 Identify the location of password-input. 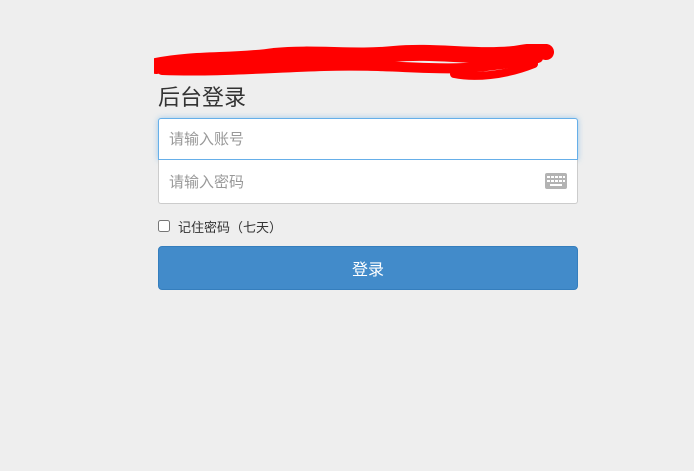
(368, 181).